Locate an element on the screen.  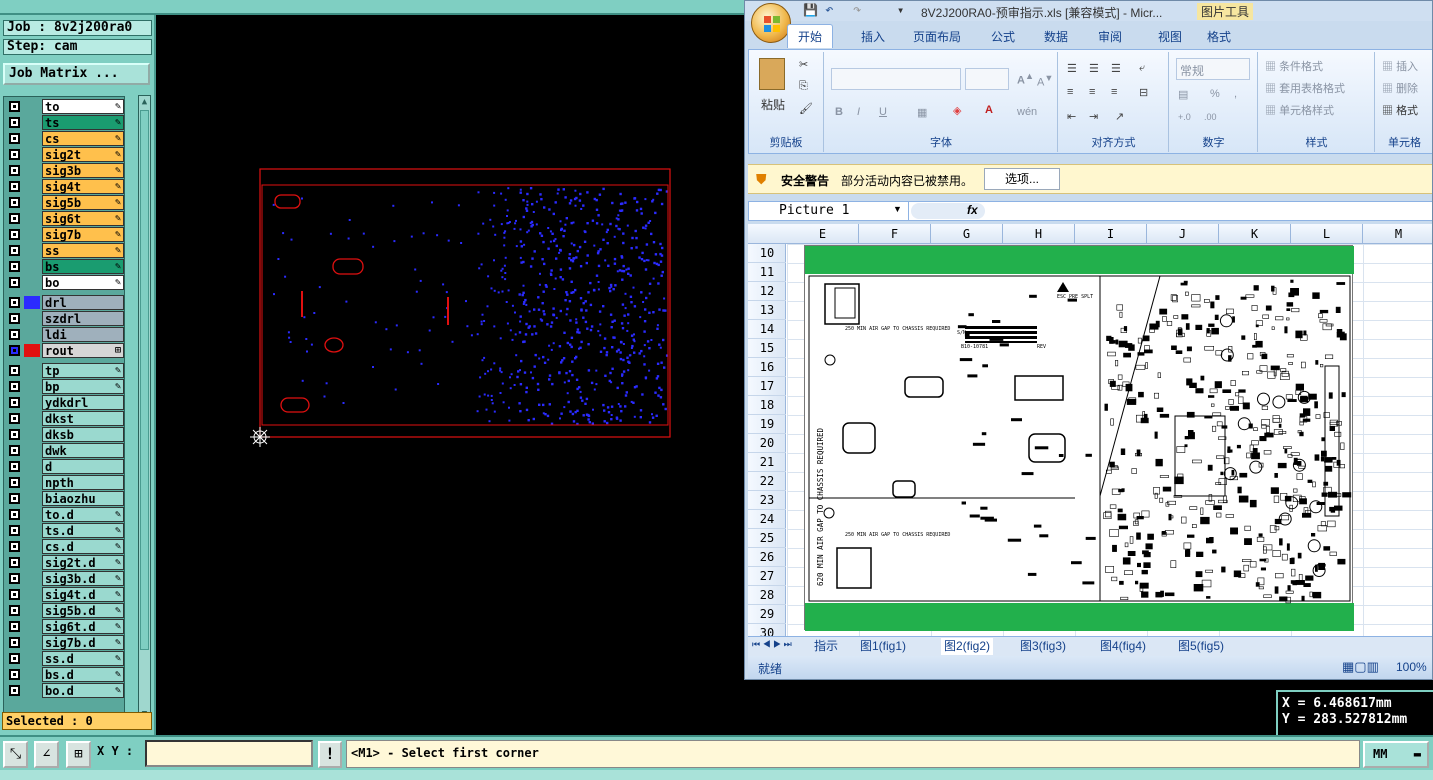
layer-row-to-d: to.d ✎ is located at coordinates (65, 514).